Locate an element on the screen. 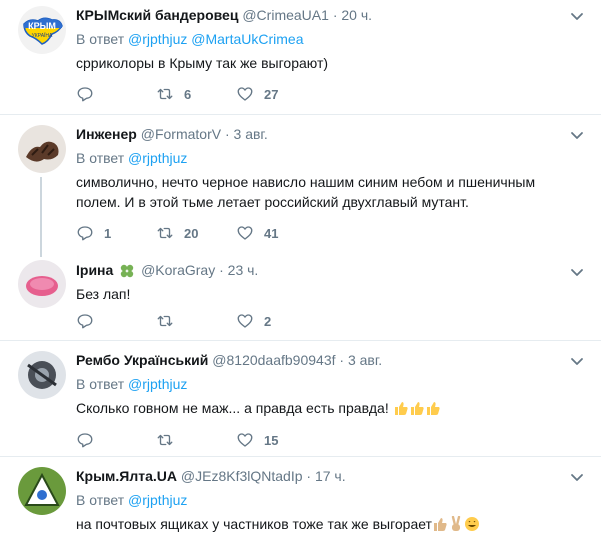 The image size is (601, 546). display-name: Инженер is located at coordinates (106, 134).